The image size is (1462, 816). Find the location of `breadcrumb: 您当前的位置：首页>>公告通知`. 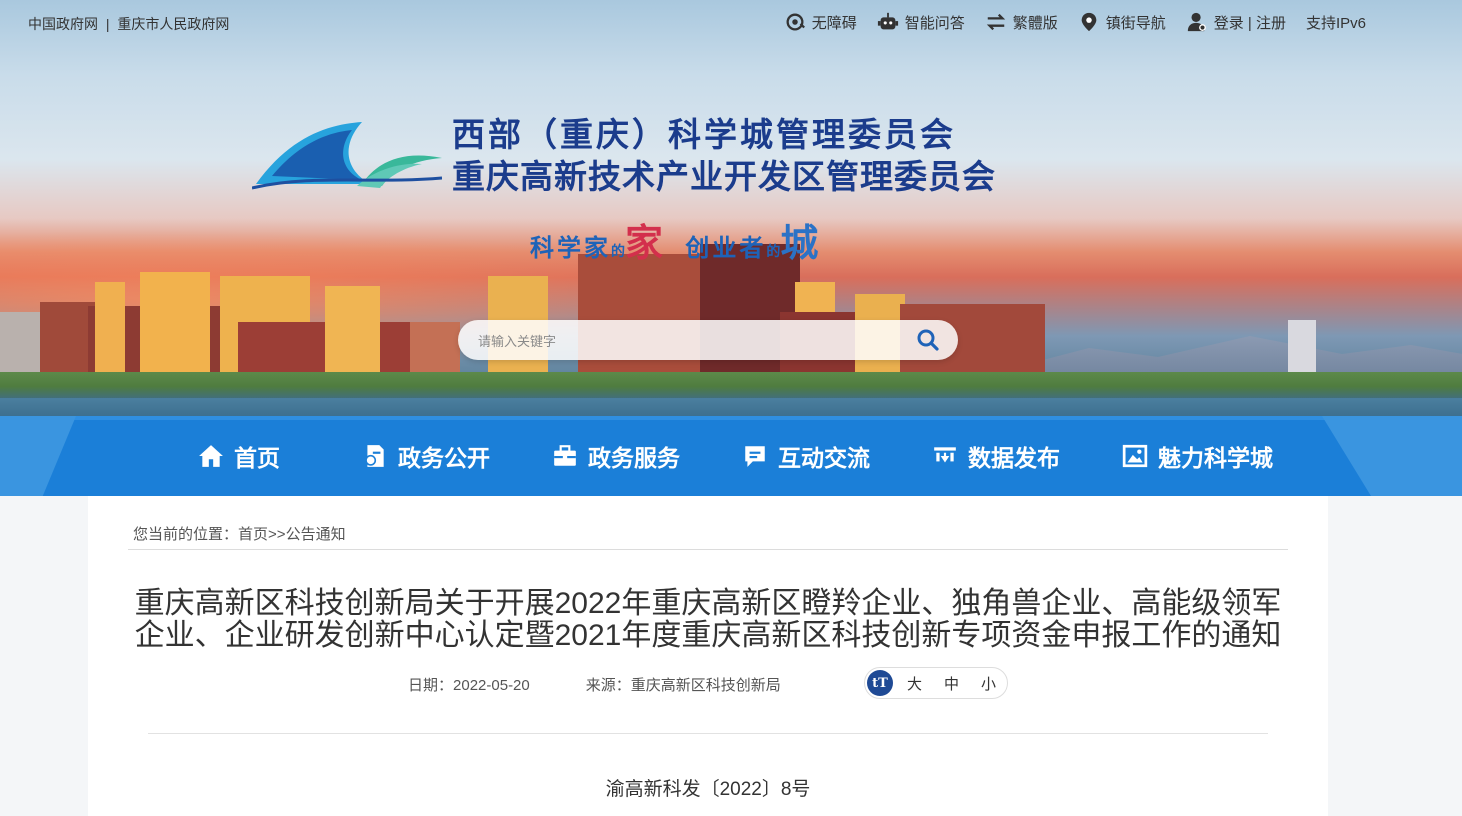

breadcrumb: 您当前的位置：首页>>公告通知 is located at coordinates (239, 533).